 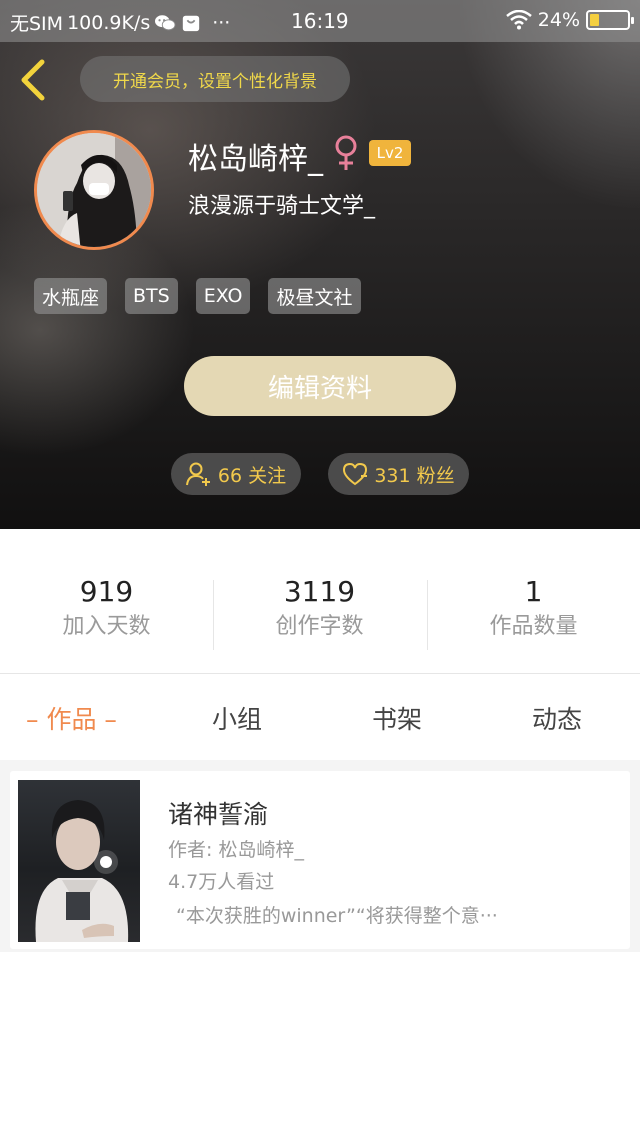 What do you see at coordinates (237, 718) in the screenshot?
I see `tab-groups: 小组` at bounding box center [237, 718].